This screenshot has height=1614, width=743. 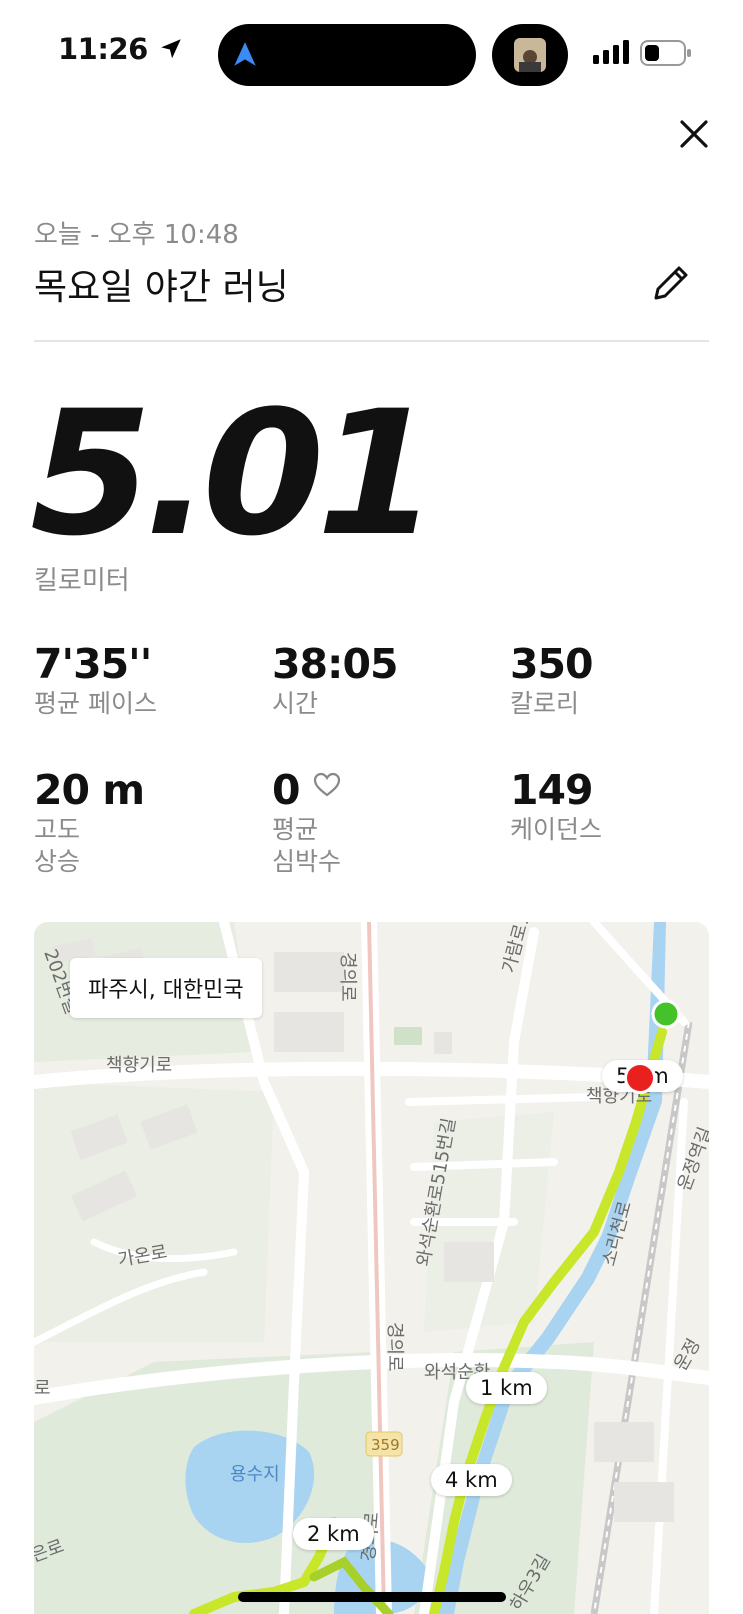 I want to click on stat-label: 시간, so click(x=295, y=703).